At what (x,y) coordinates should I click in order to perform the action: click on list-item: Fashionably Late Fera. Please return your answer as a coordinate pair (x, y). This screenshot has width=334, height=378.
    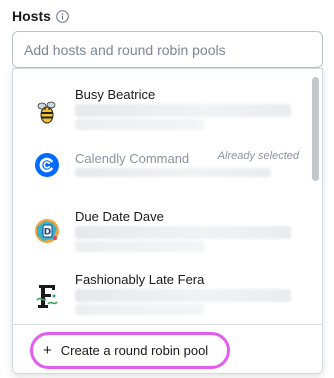
    Looking at the image, I should click on (161, 289).